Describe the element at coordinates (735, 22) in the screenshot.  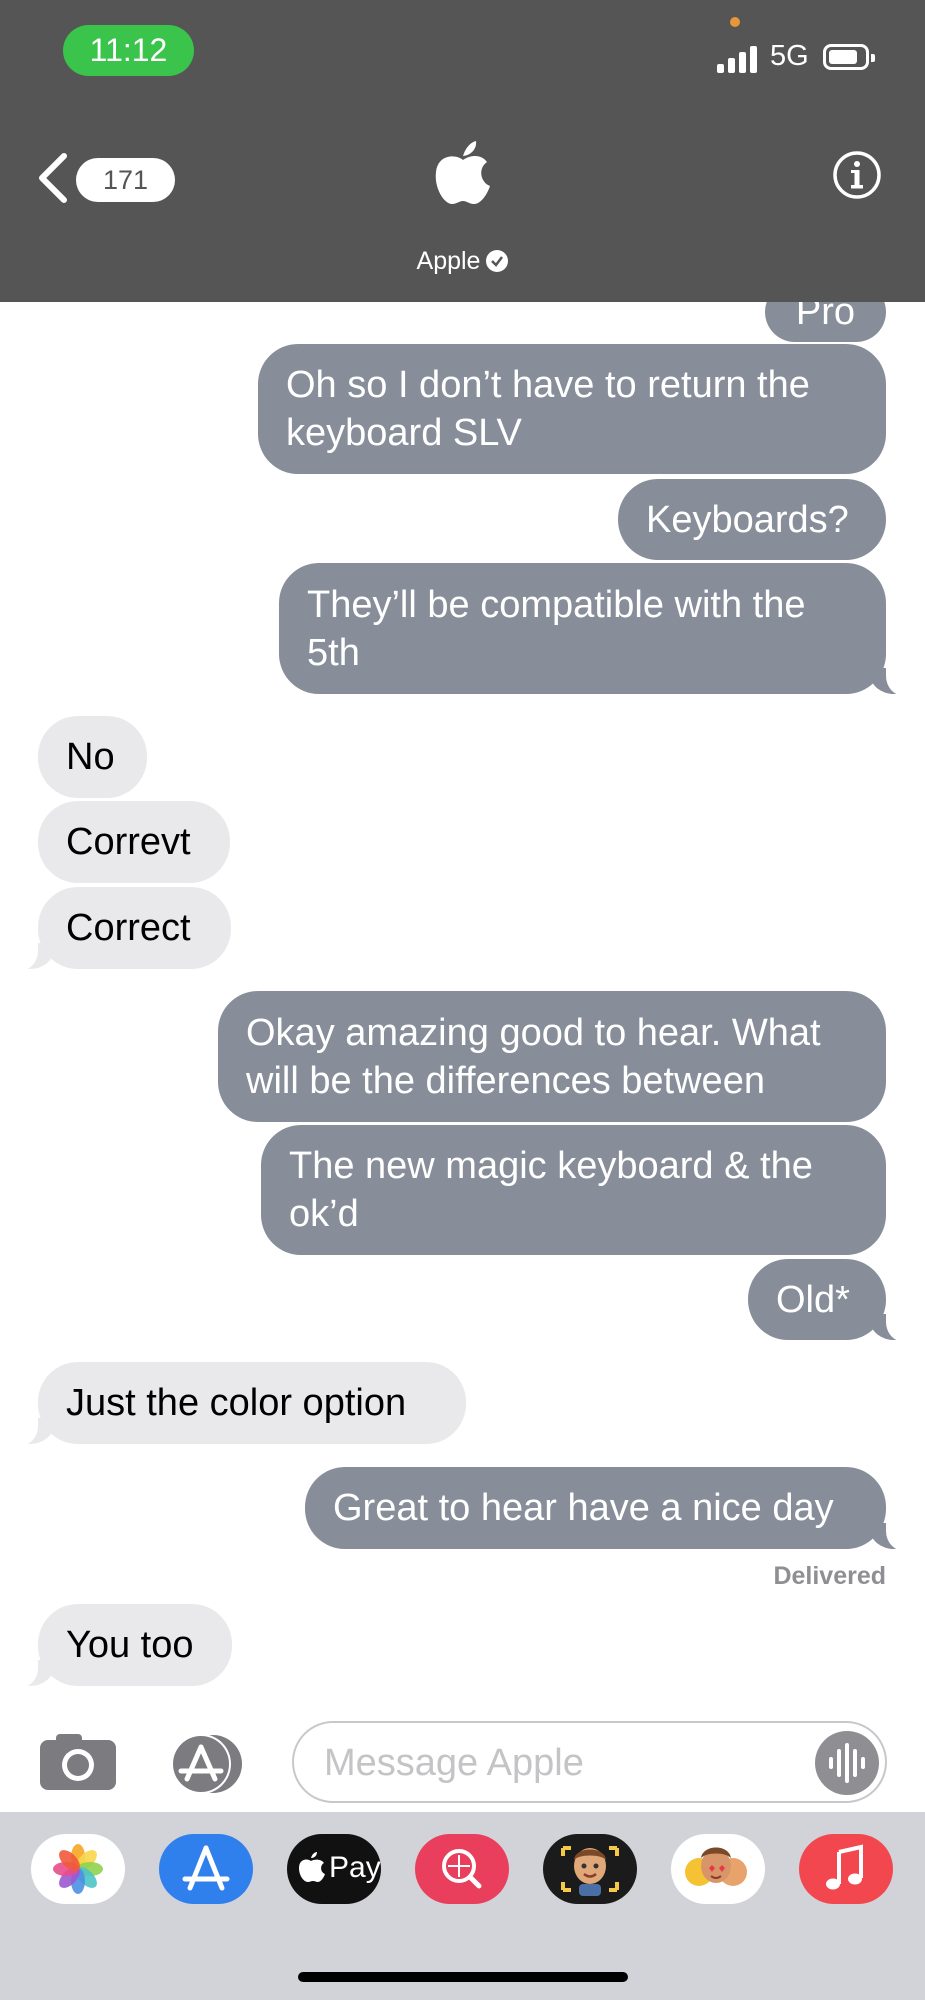
I see `mic-indicator-dot` at that location.